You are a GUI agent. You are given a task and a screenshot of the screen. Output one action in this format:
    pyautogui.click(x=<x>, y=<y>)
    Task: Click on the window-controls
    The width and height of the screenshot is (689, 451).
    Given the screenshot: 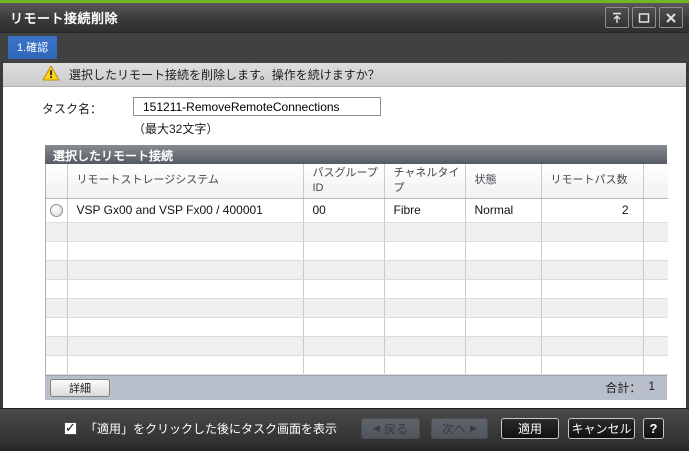 What is the action you would take?
    pyautogui.click(x=644, y=17)
    